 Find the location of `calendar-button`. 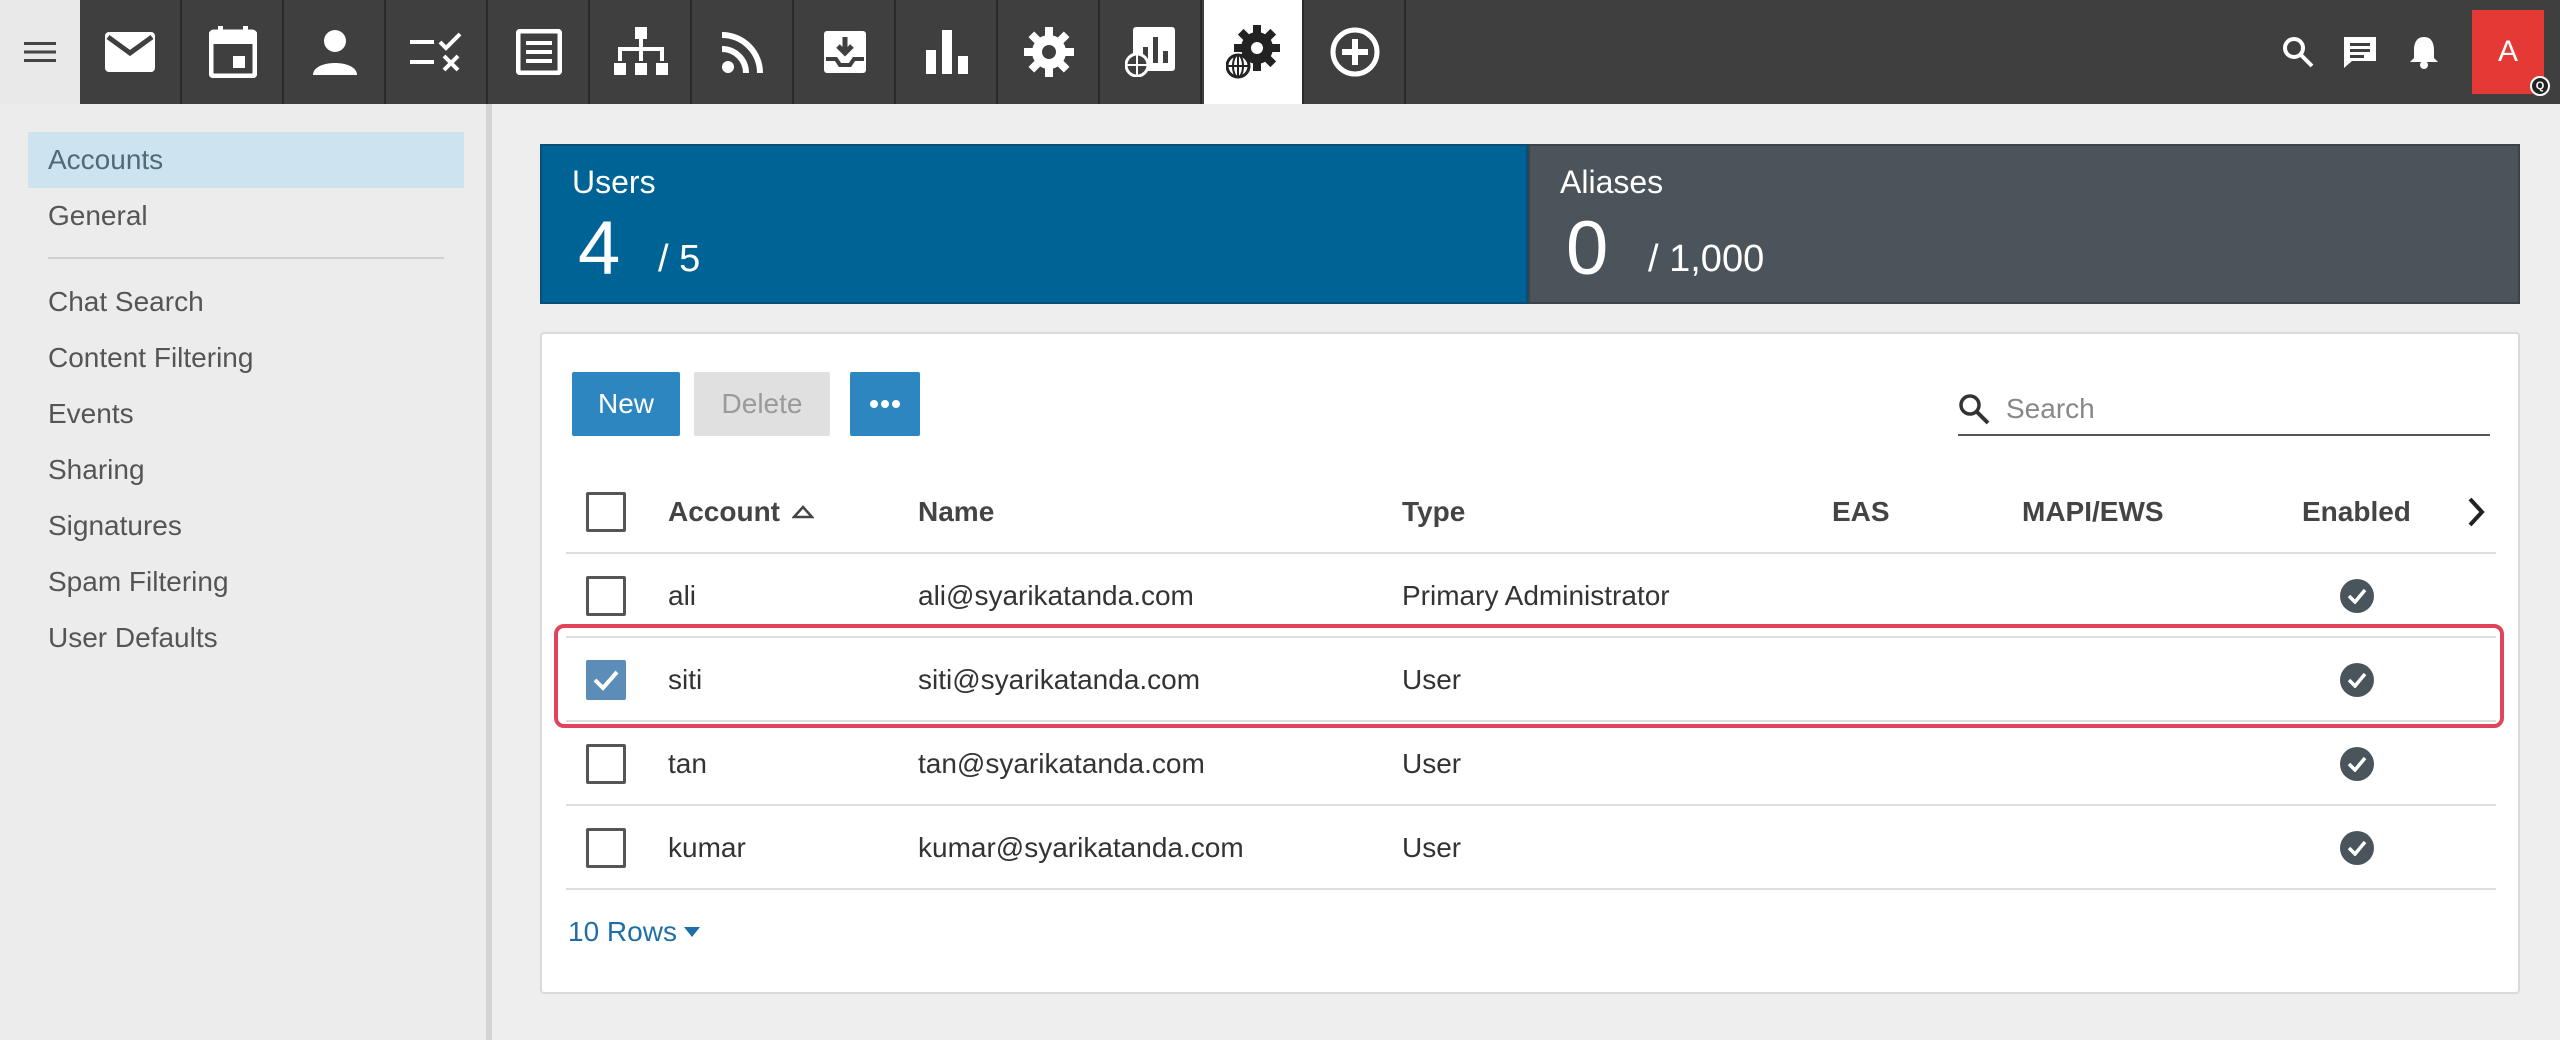

calendar-button is located at coordinates (234, 52).